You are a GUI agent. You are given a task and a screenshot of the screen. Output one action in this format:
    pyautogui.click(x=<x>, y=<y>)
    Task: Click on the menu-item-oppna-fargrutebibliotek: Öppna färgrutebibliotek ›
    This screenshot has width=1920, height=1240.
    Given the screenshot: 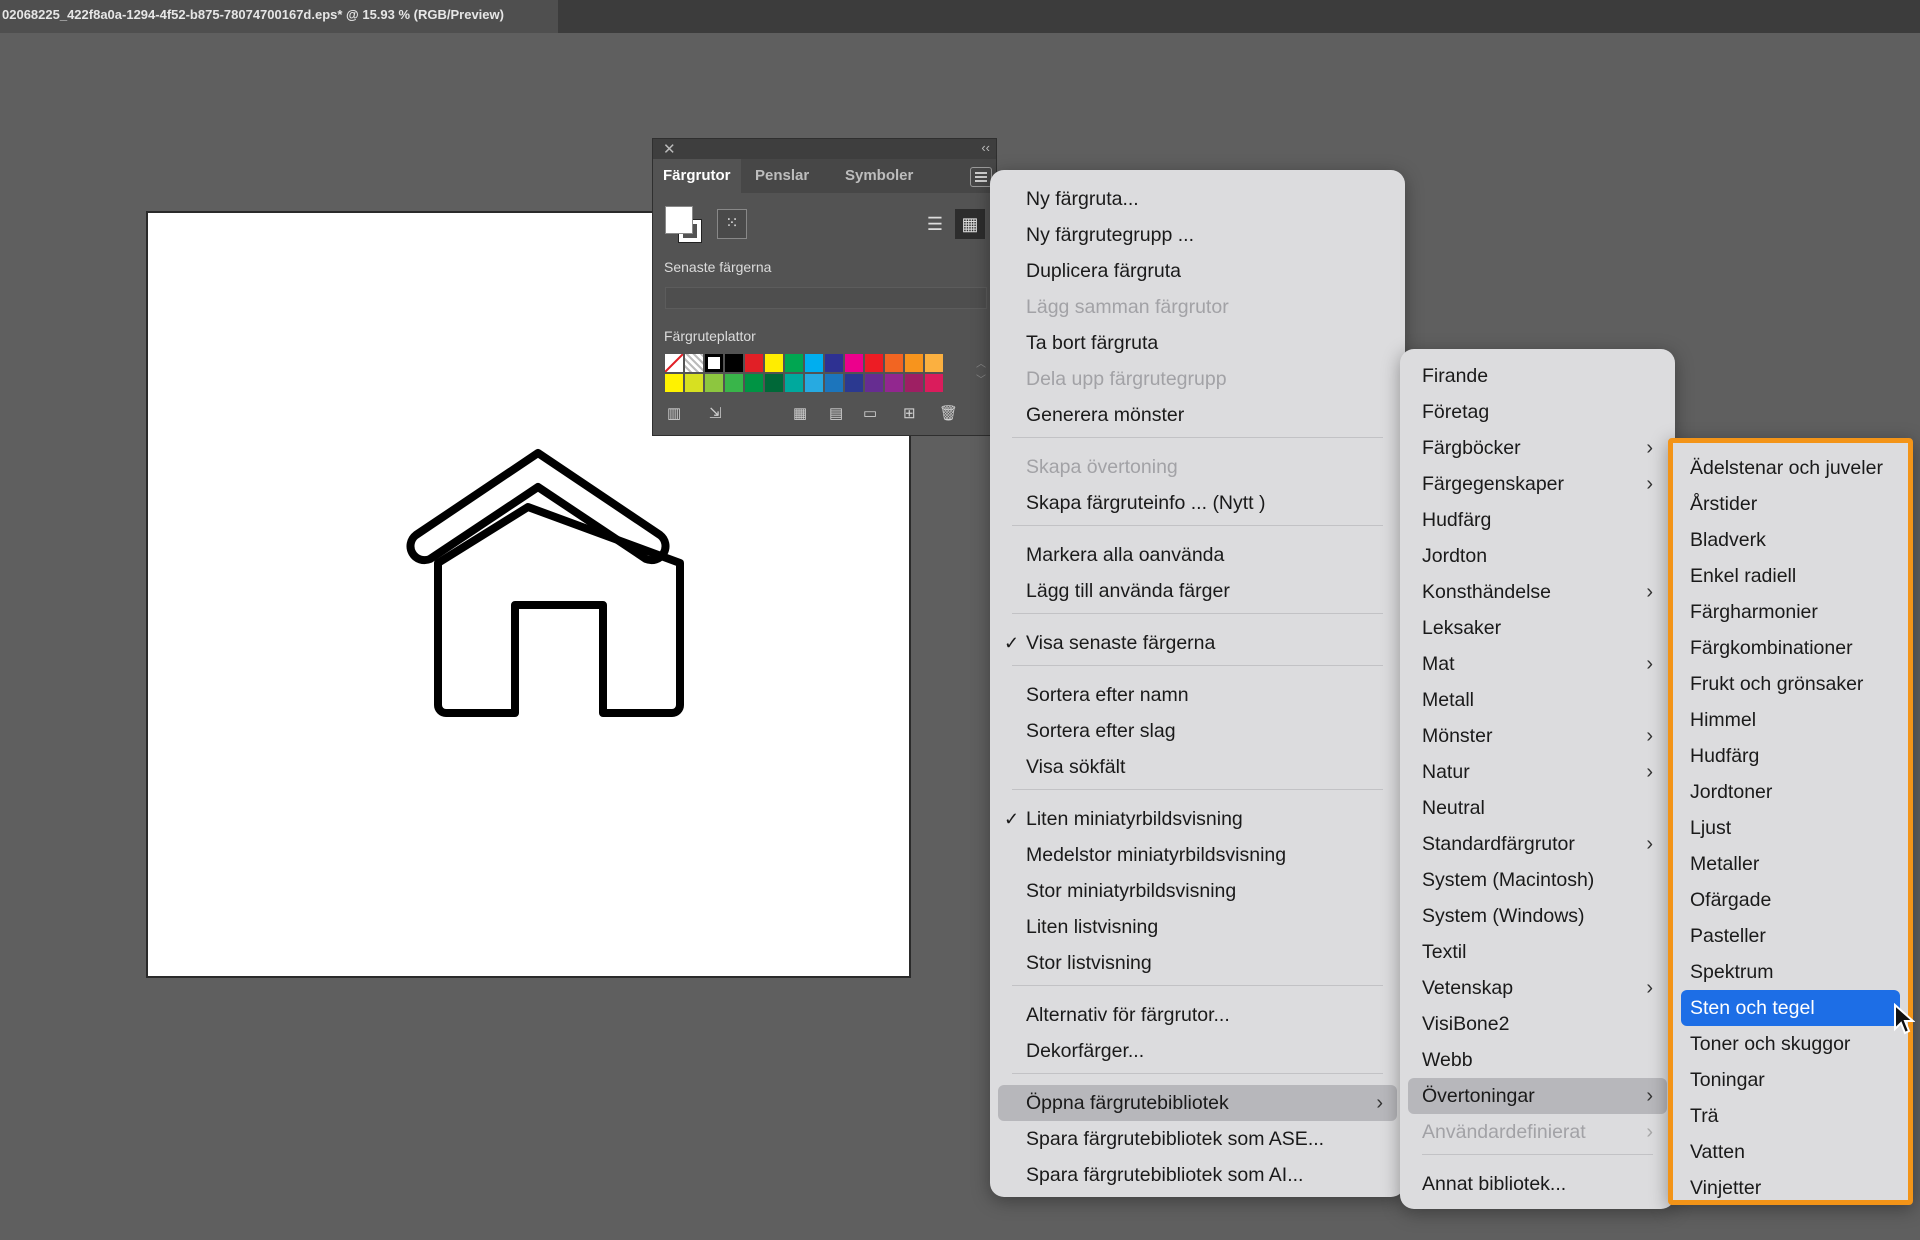 What is the action you would take?
    pyautogui.click(x=1197, y=1103)
    